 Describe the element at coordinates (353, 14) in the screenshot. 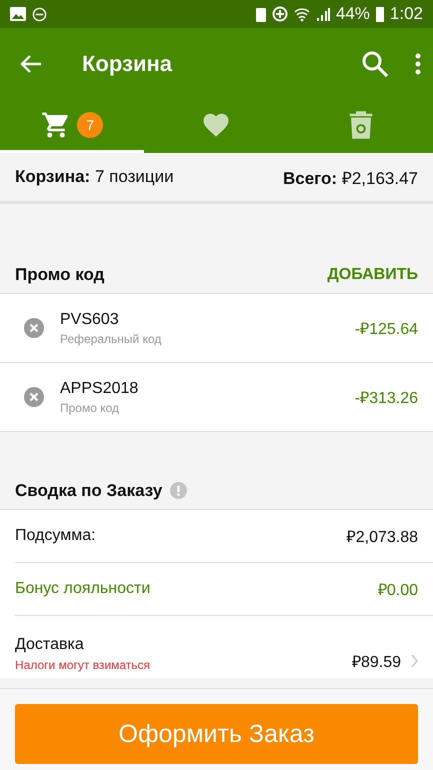

I see `battery-percent: 44%` at that location.